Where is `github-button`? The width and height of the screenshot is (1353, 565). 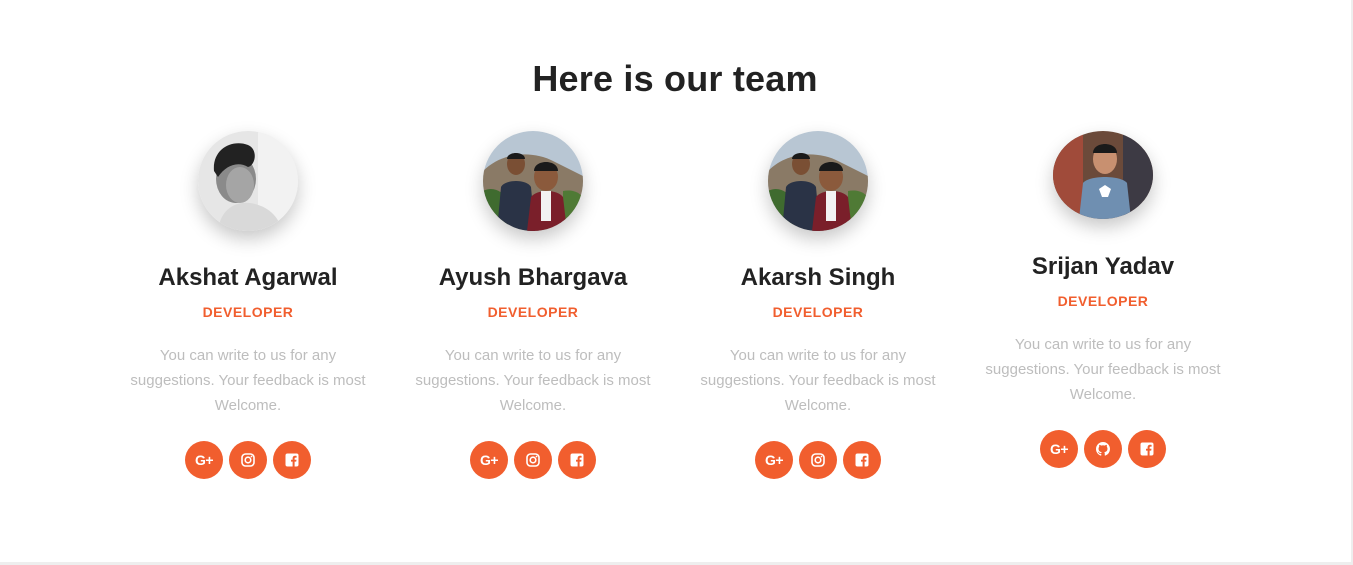 github-button is located at coordinates (1103, 449).